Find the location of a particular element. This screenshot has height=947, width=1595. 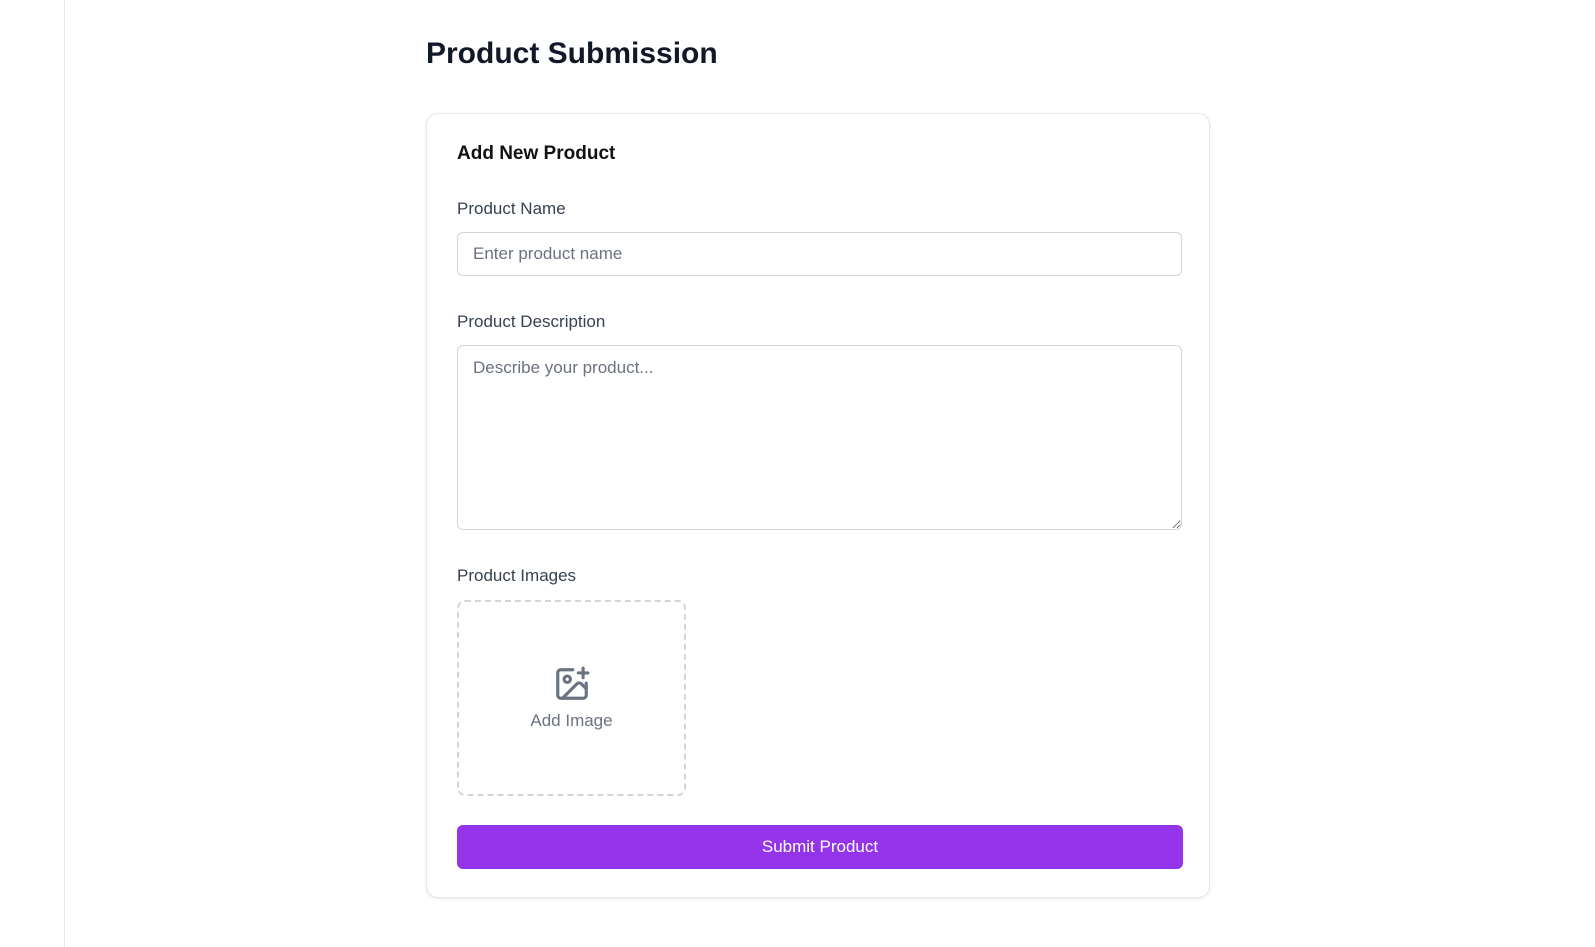

product-description-label: Product Description is located at coordinates (531, 321).